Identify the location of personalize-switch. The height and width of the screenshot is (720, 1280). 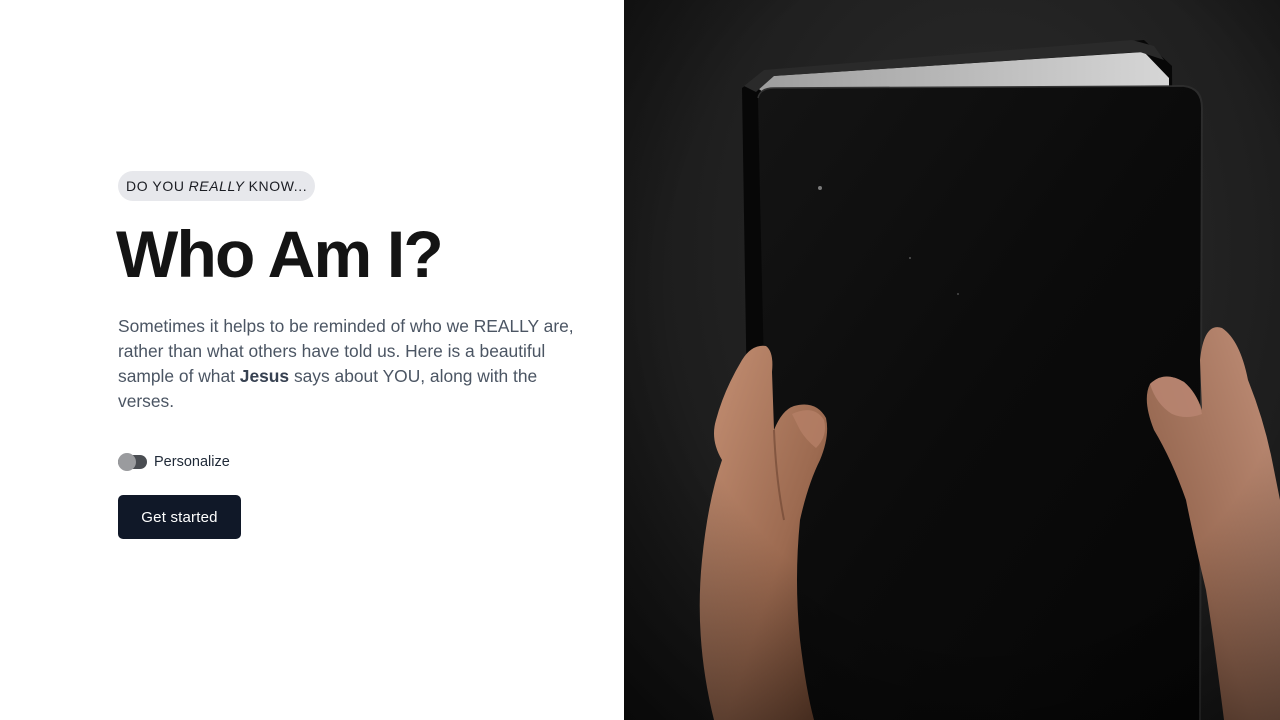
(132, 462).